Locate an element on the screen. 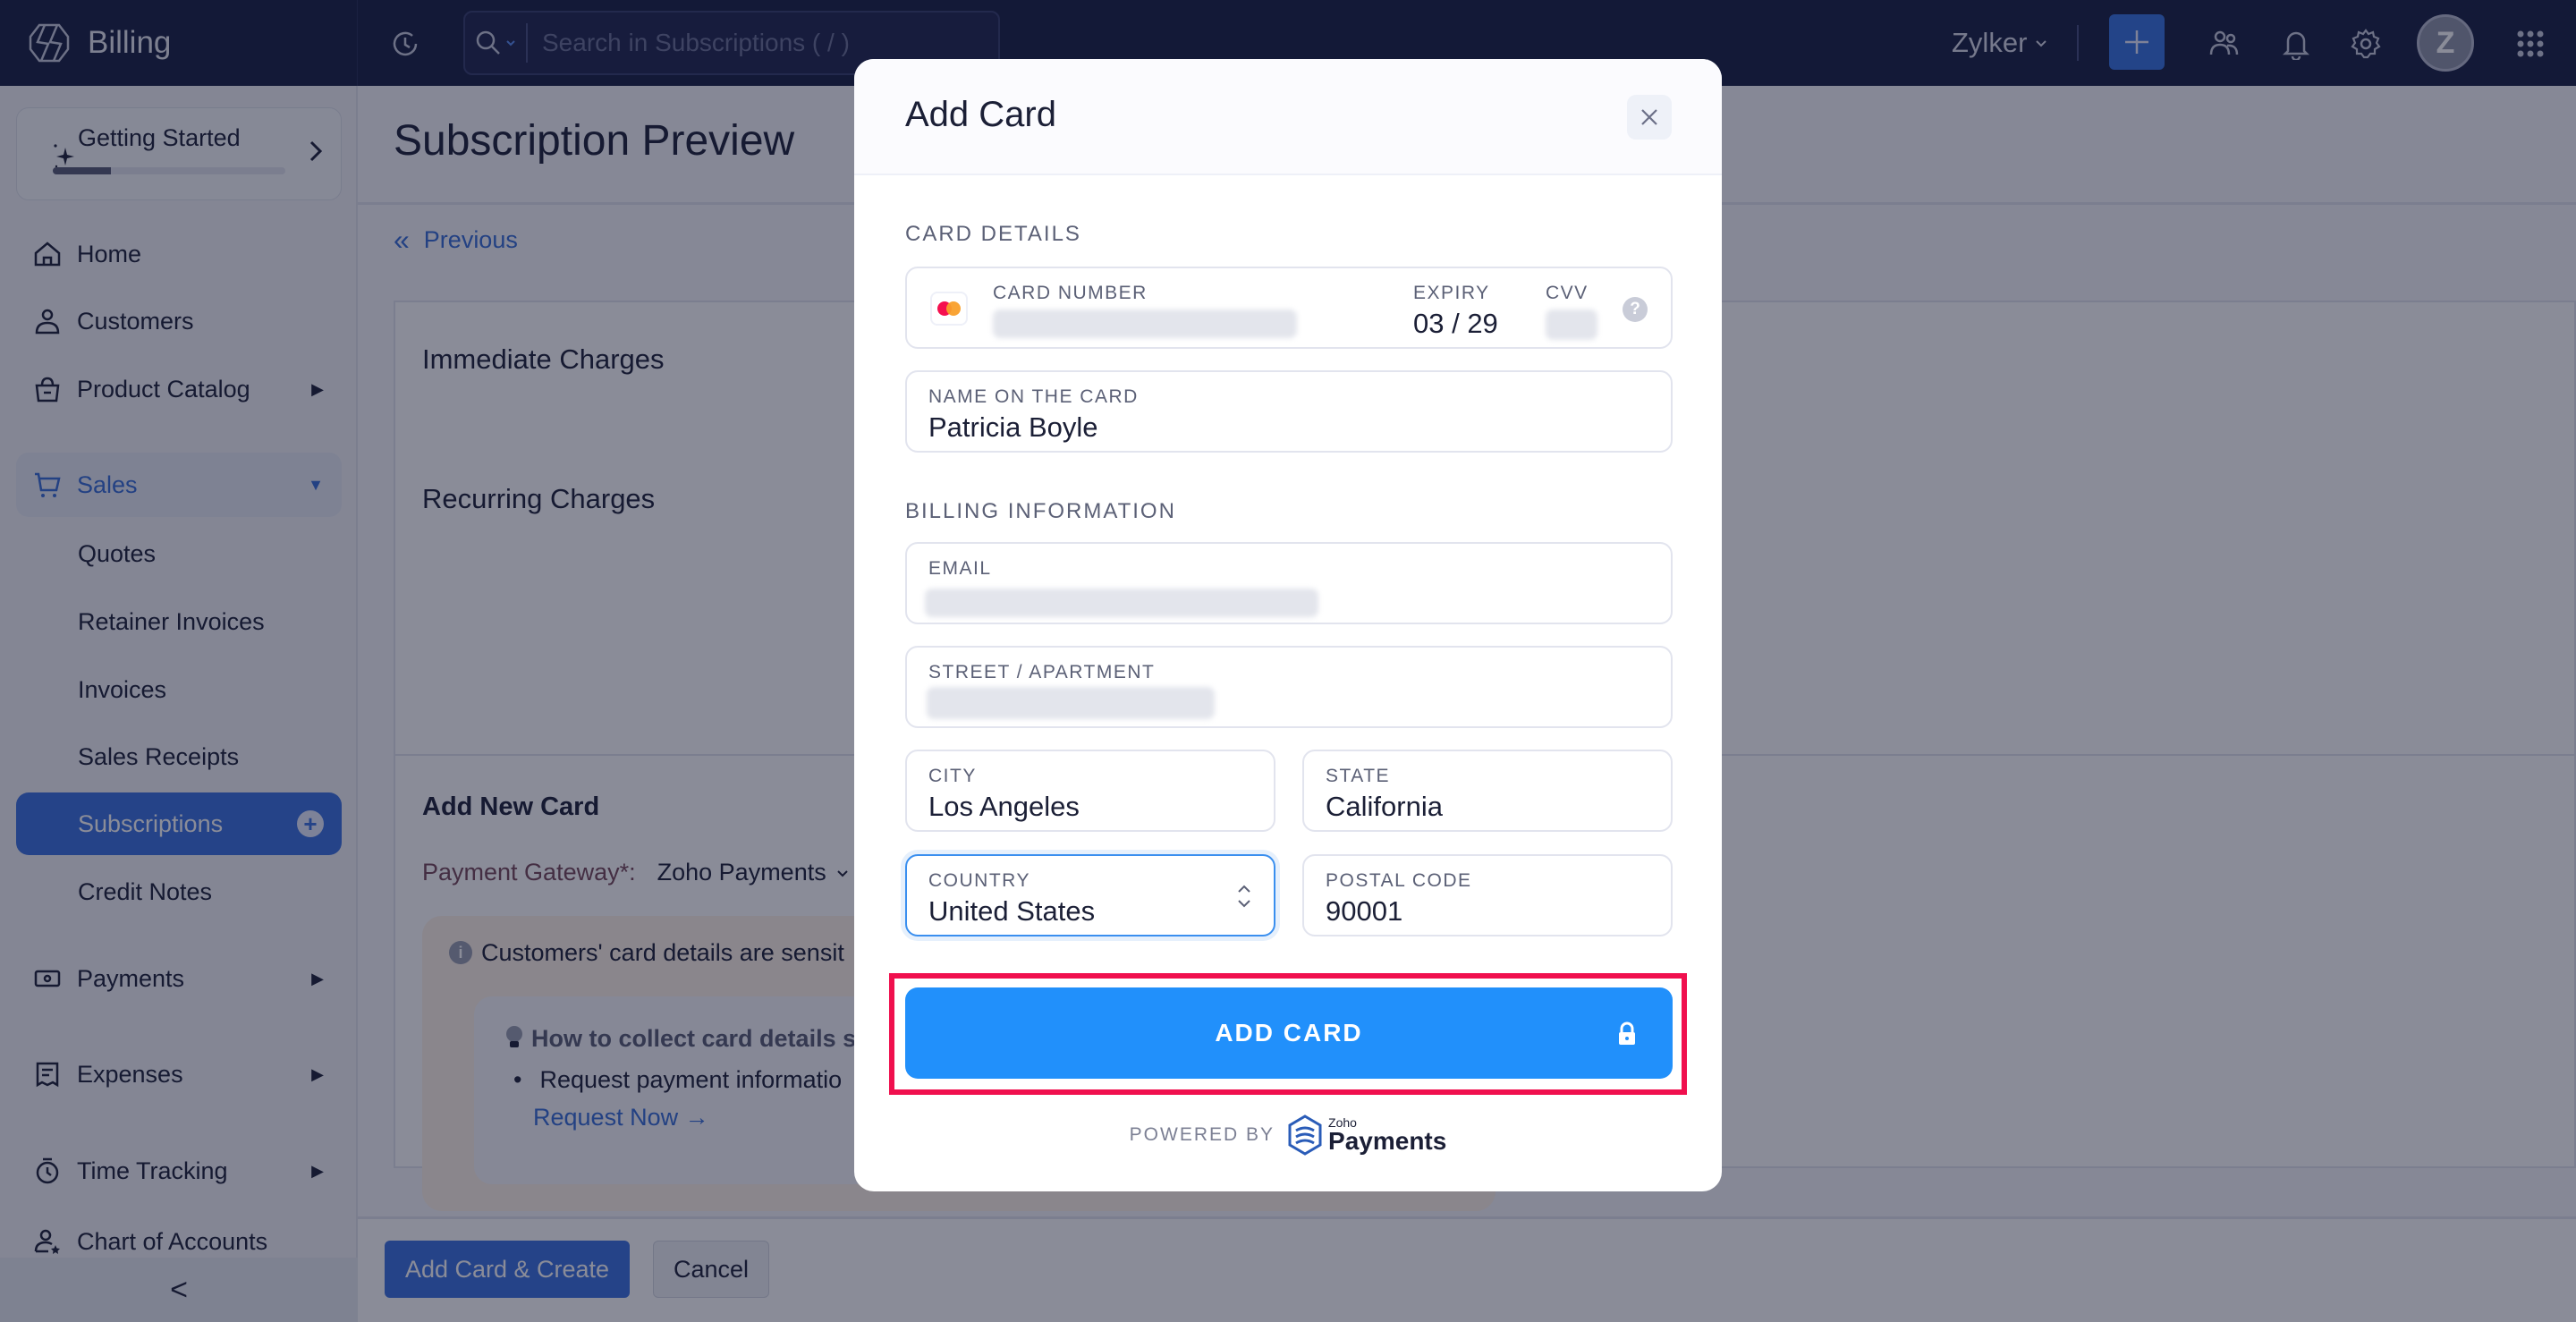 Image resolution: width=2576 pixels, height=1322 pixels. postal-code-field: POSTAL CODE 90001 is located at coordinates (1487, 895).